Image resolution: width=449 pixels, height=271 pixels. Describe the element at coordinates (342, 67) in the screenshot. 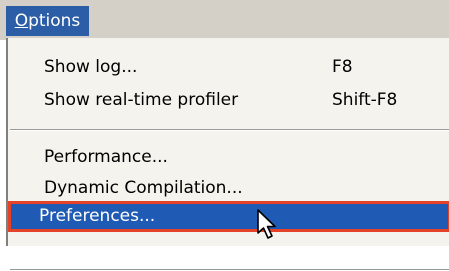

I see `menu-item-shortcut: F8` at that location.